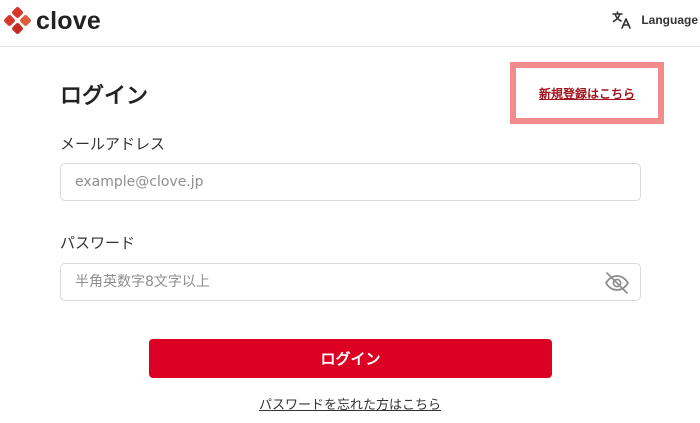 The height and width of the screenshot is (423, 700). What do you see at coordinates (617, 283) in the screenshot?
I see `eye-off-icon` at bounding box center [617, 283].